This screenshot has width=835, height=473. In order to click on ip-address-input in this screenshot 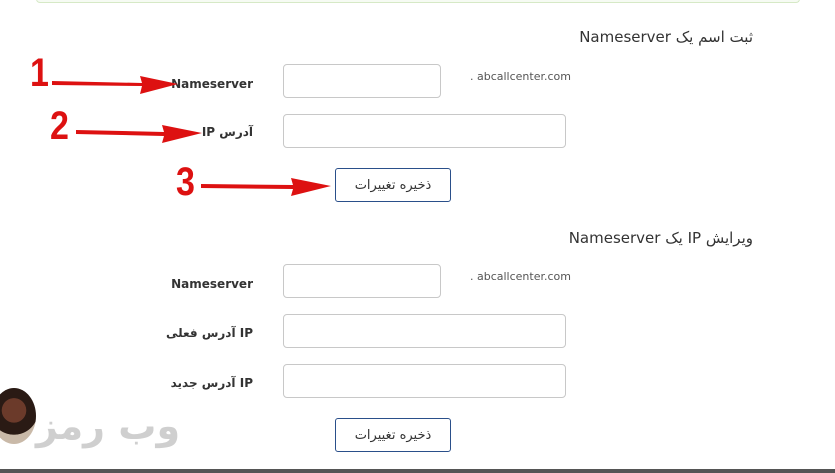, I will do `click(424, 131)`.